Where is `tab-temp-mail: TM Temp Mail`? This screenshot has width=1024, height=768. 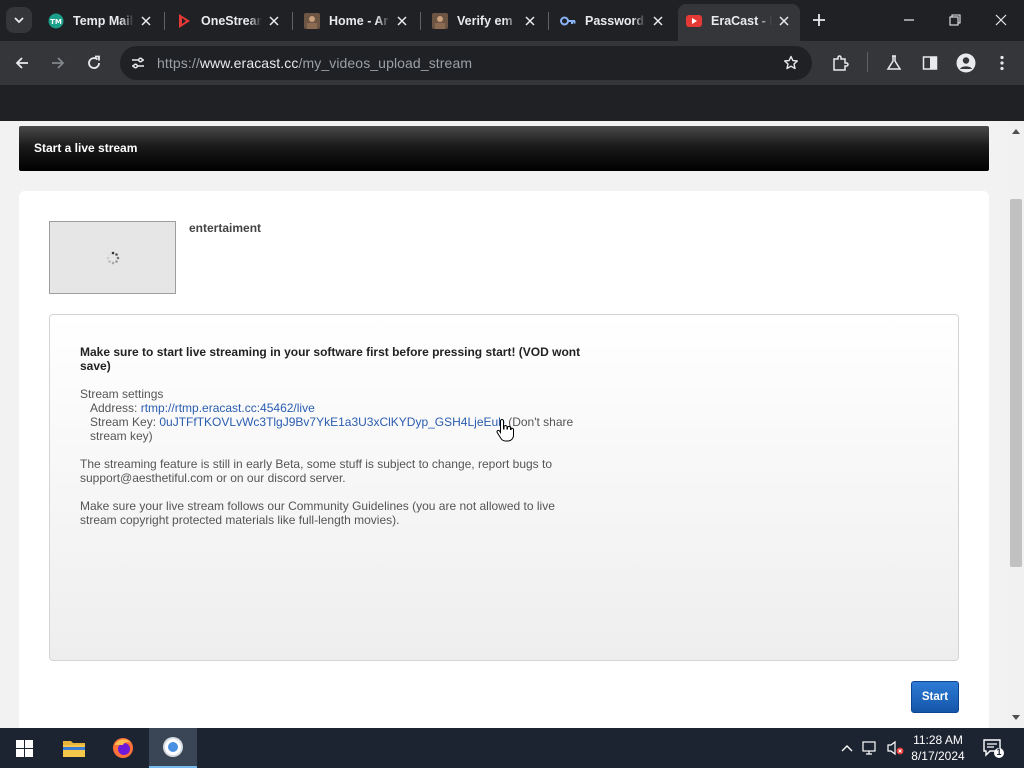
tab-temp-mail: TM Temp Mail is located at coordinates (101, 20).